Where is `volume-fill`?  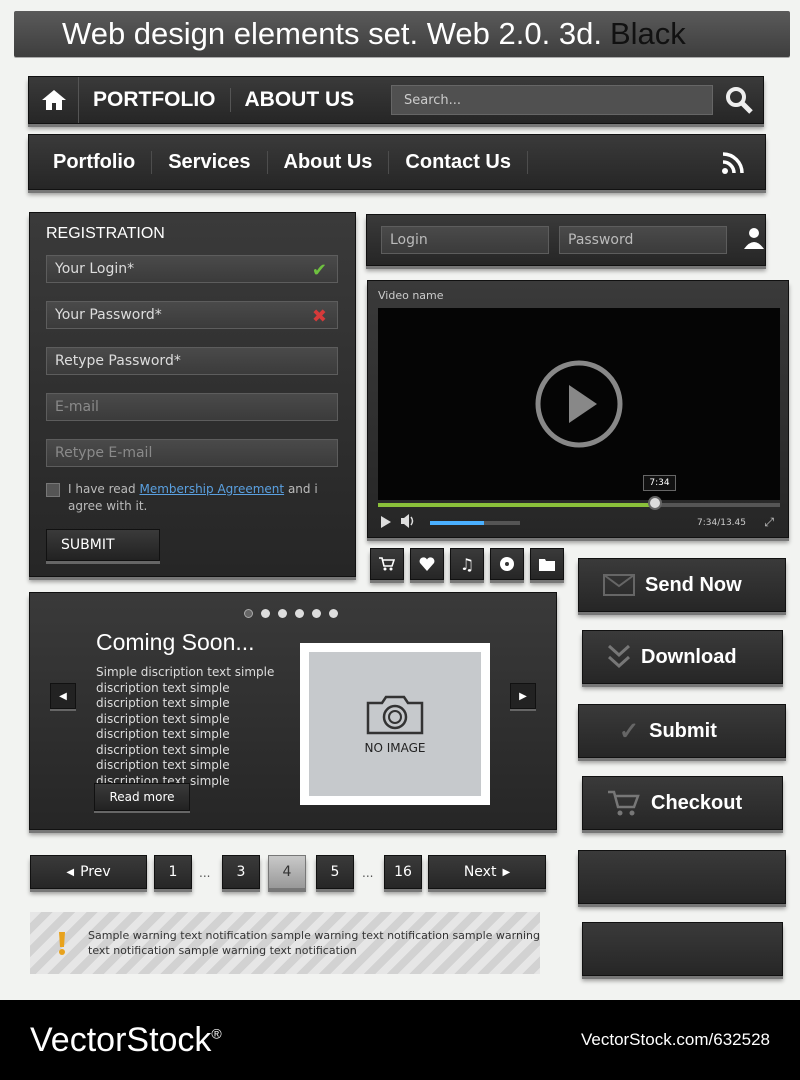 volume-fill is located at coordinates (457, 522).